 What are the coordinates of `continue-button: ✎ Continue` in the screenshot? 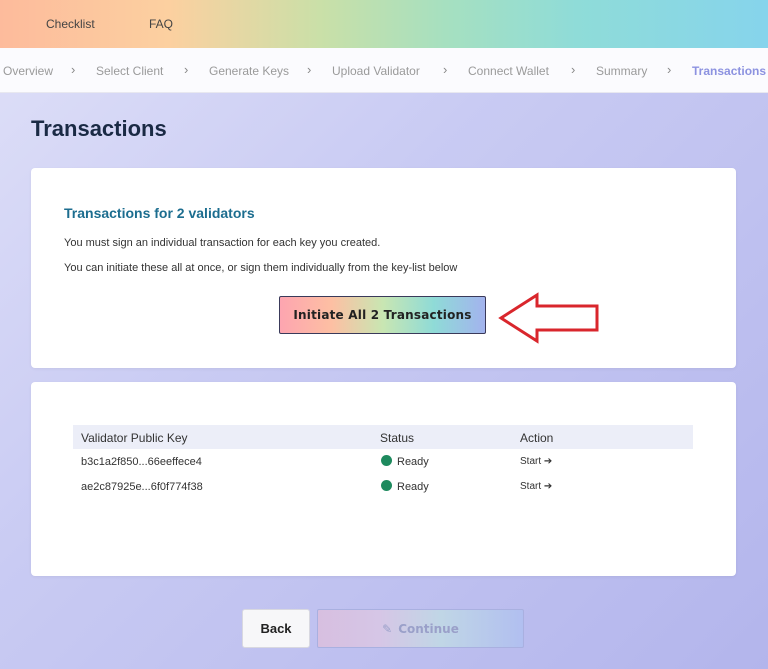 It's located at (420, 628).